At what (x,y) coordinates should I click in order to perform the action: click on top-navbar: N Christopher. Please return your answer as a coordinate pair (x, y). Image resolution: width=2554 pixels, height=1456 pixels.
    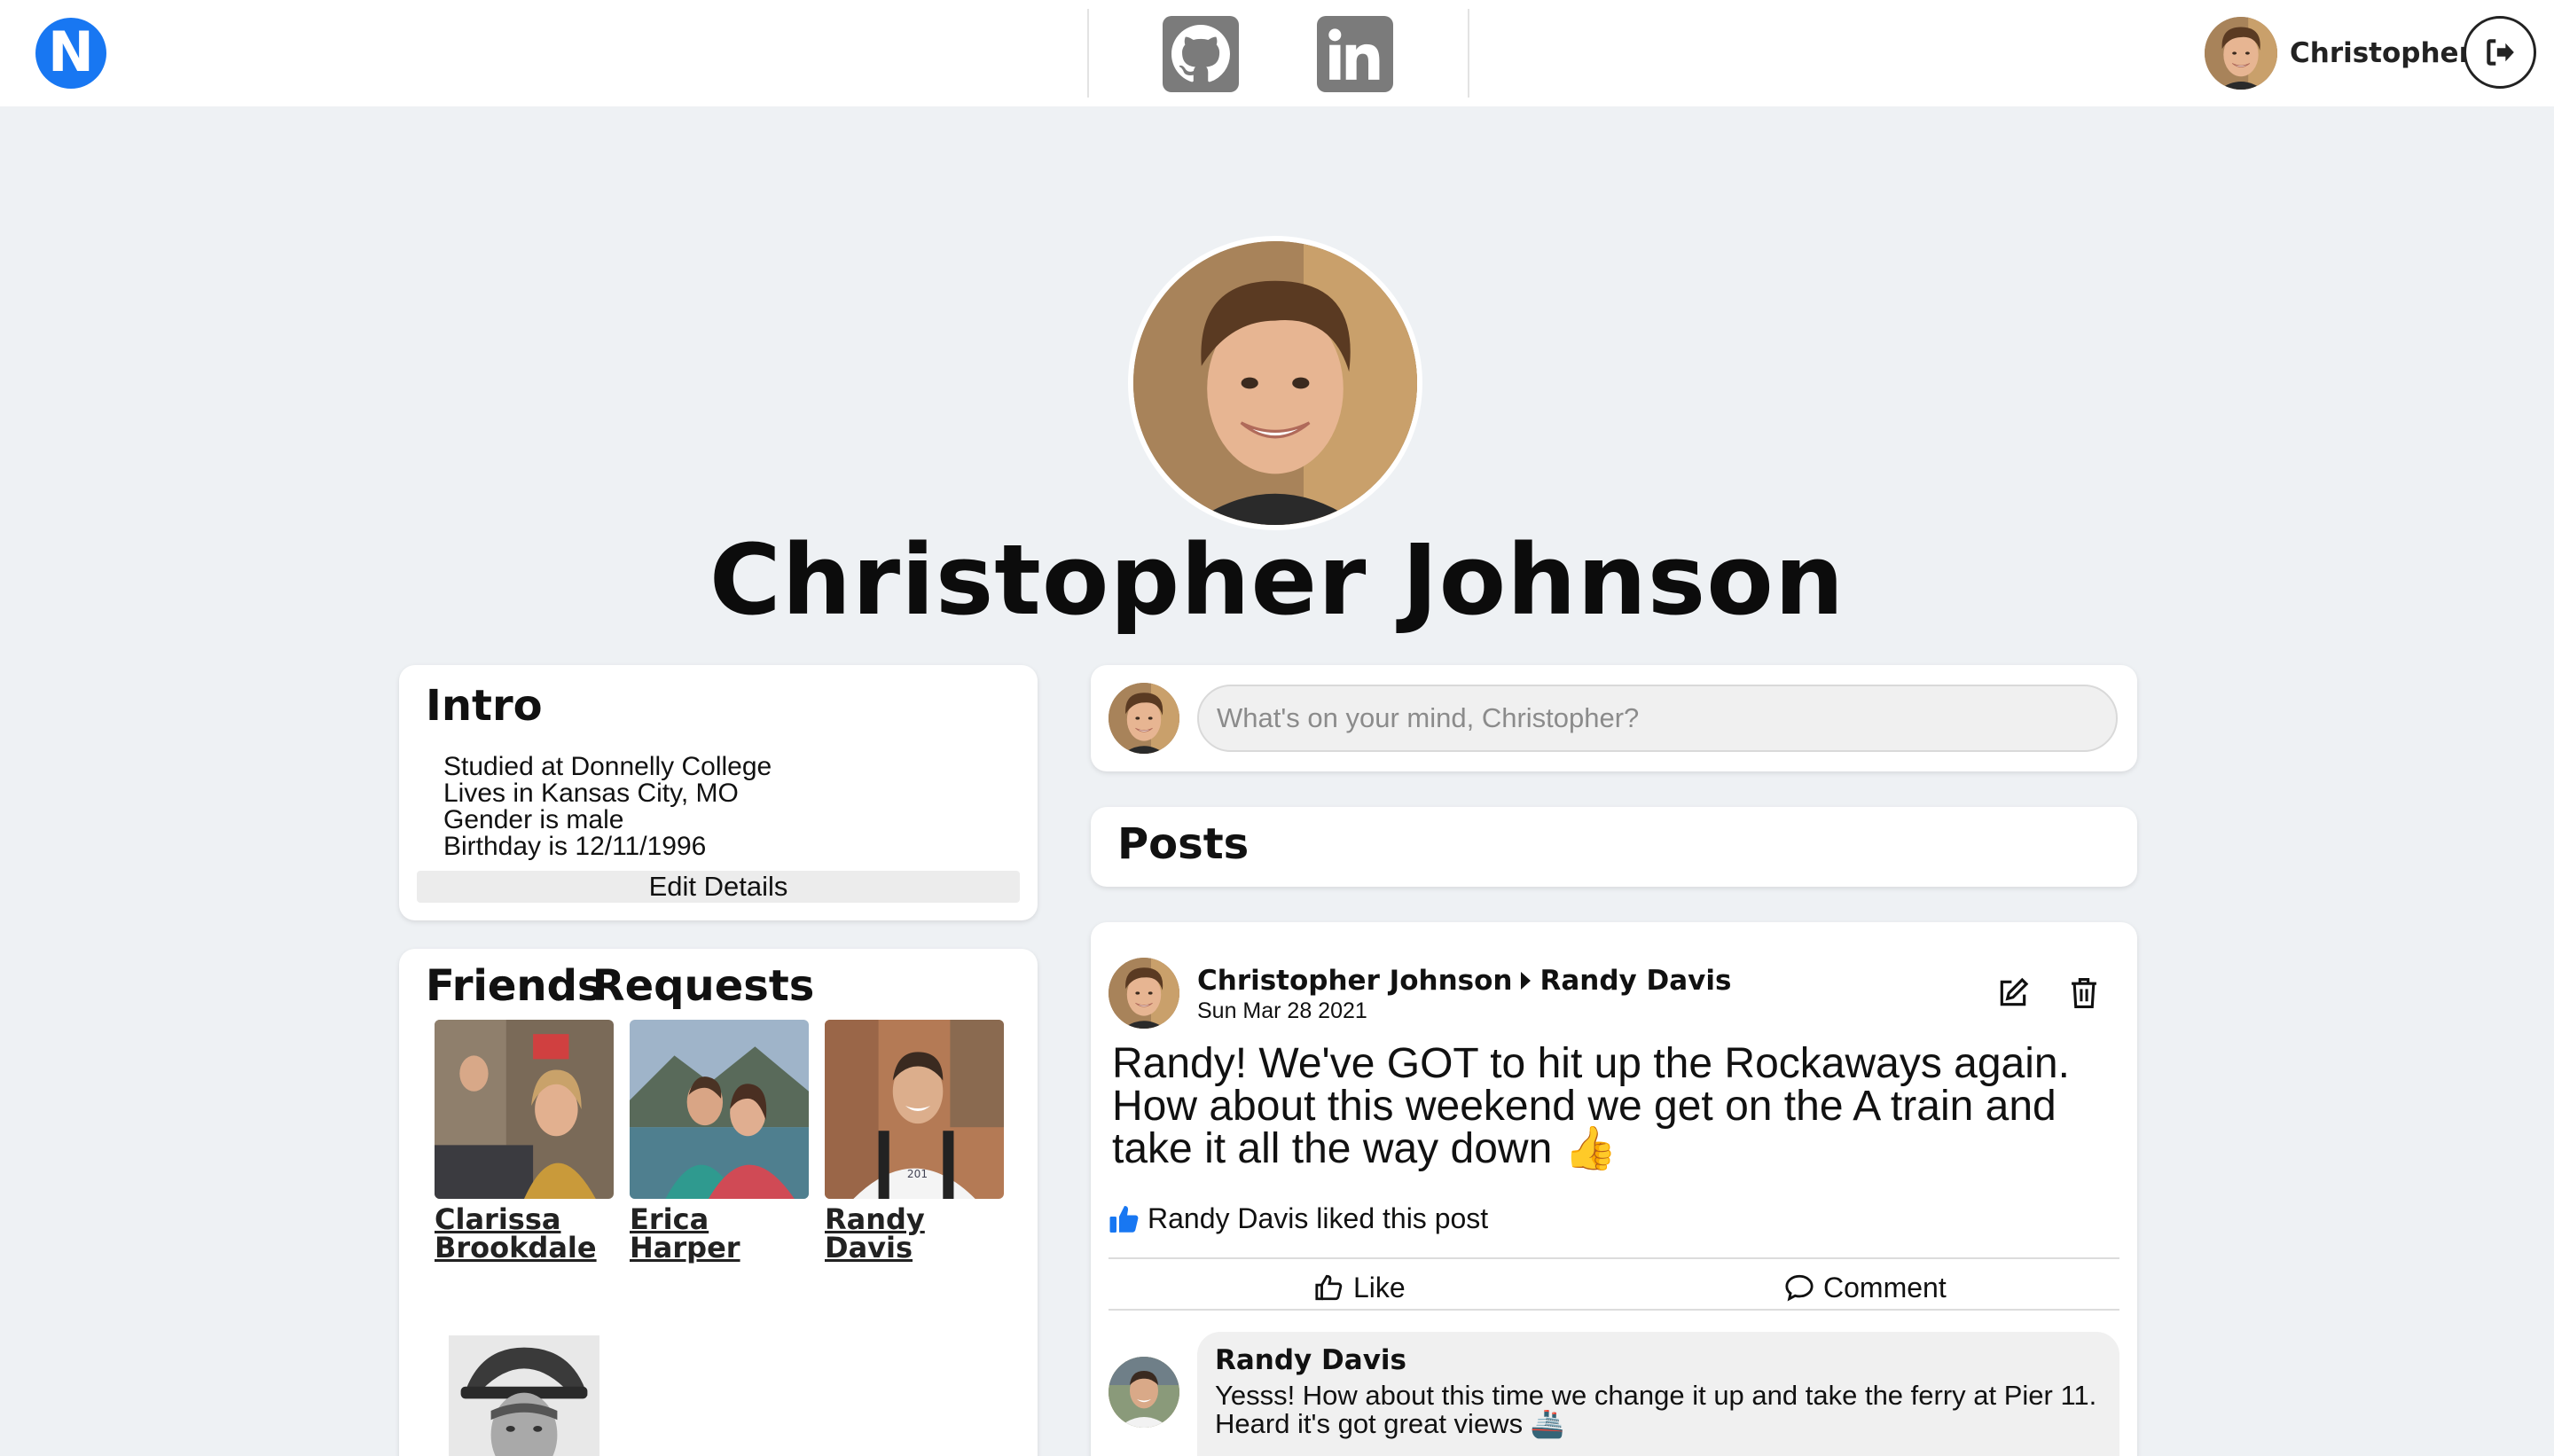
    Looking at the image, I should click on (1277, 53).